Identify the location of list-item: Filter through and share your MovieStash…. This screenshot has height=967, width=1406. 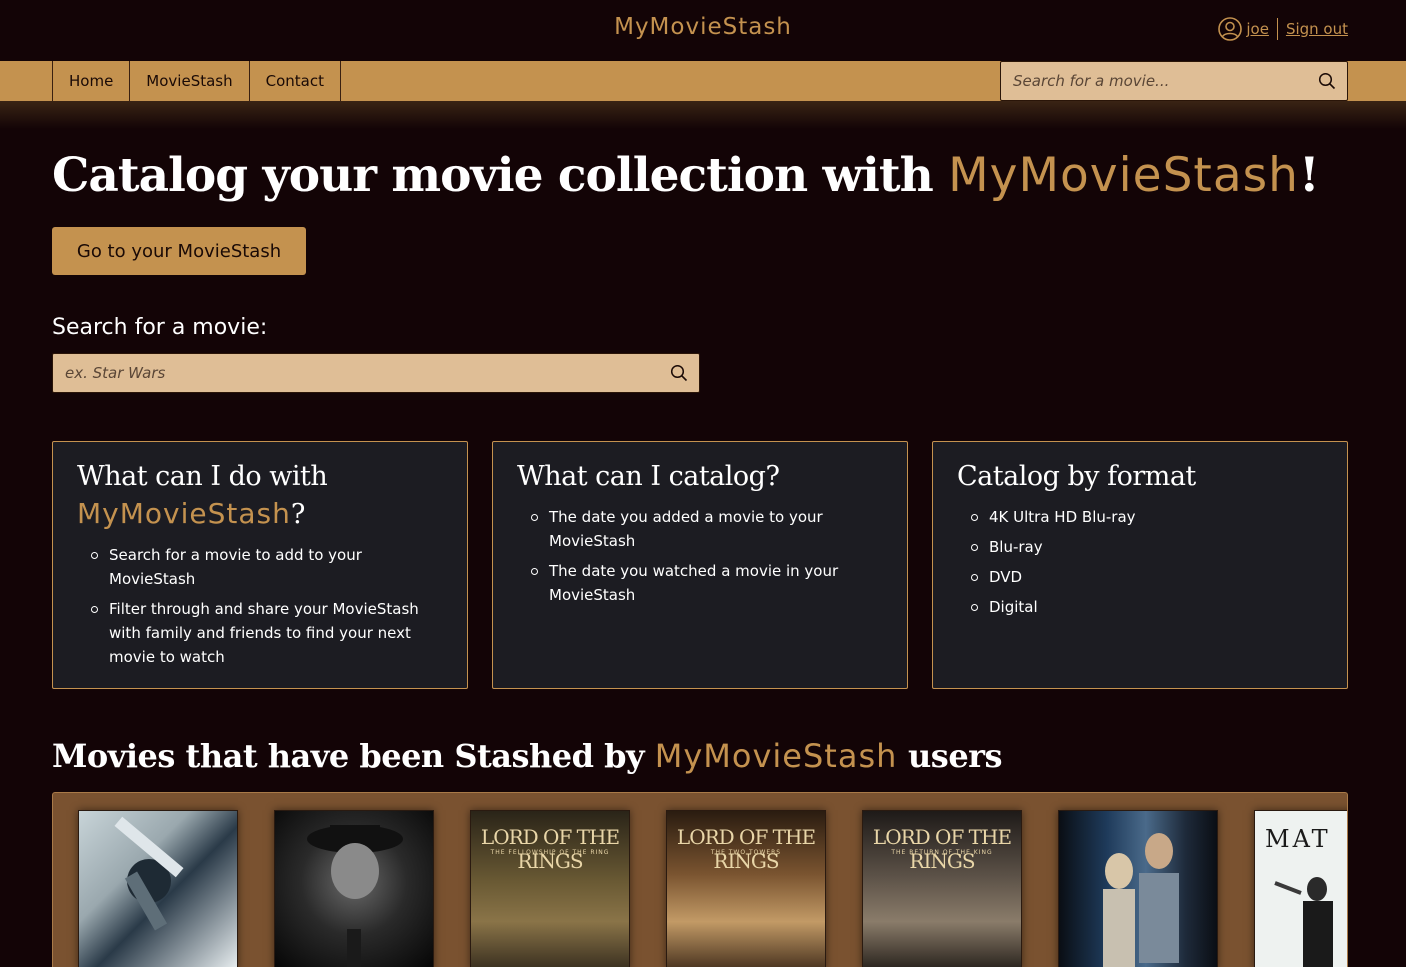
(264, 633).